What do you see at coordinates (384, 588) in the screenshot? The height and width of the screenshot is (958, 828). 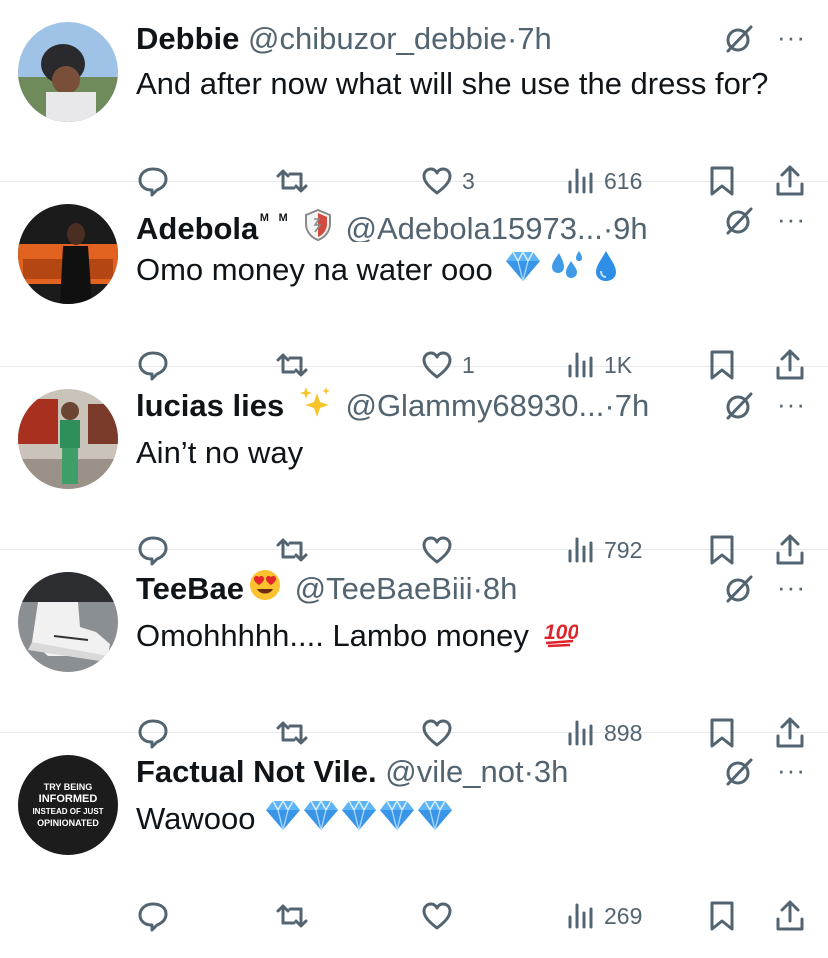 I see `user-handle: @TeeBaeBiii` at bounding box center [384, 588].